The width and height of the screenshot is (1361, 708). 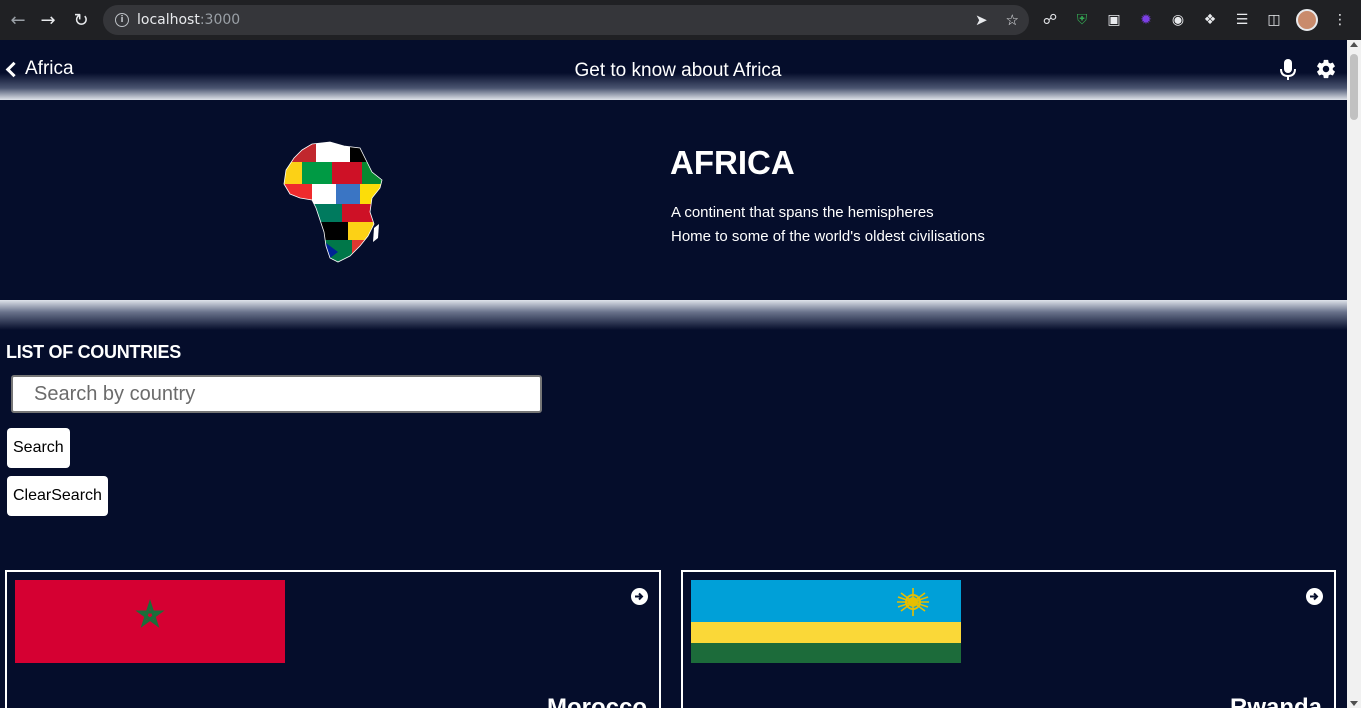 I want to click on url-host: localhost, so click(x=168, y=20).